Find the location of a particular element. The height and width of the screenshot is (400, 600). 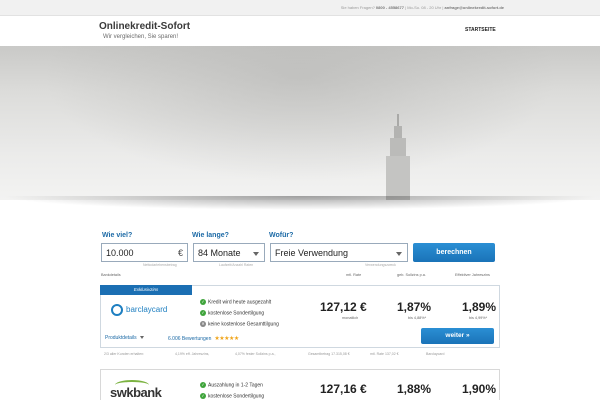

euro-unit: € is located at coordinates (180, 253).